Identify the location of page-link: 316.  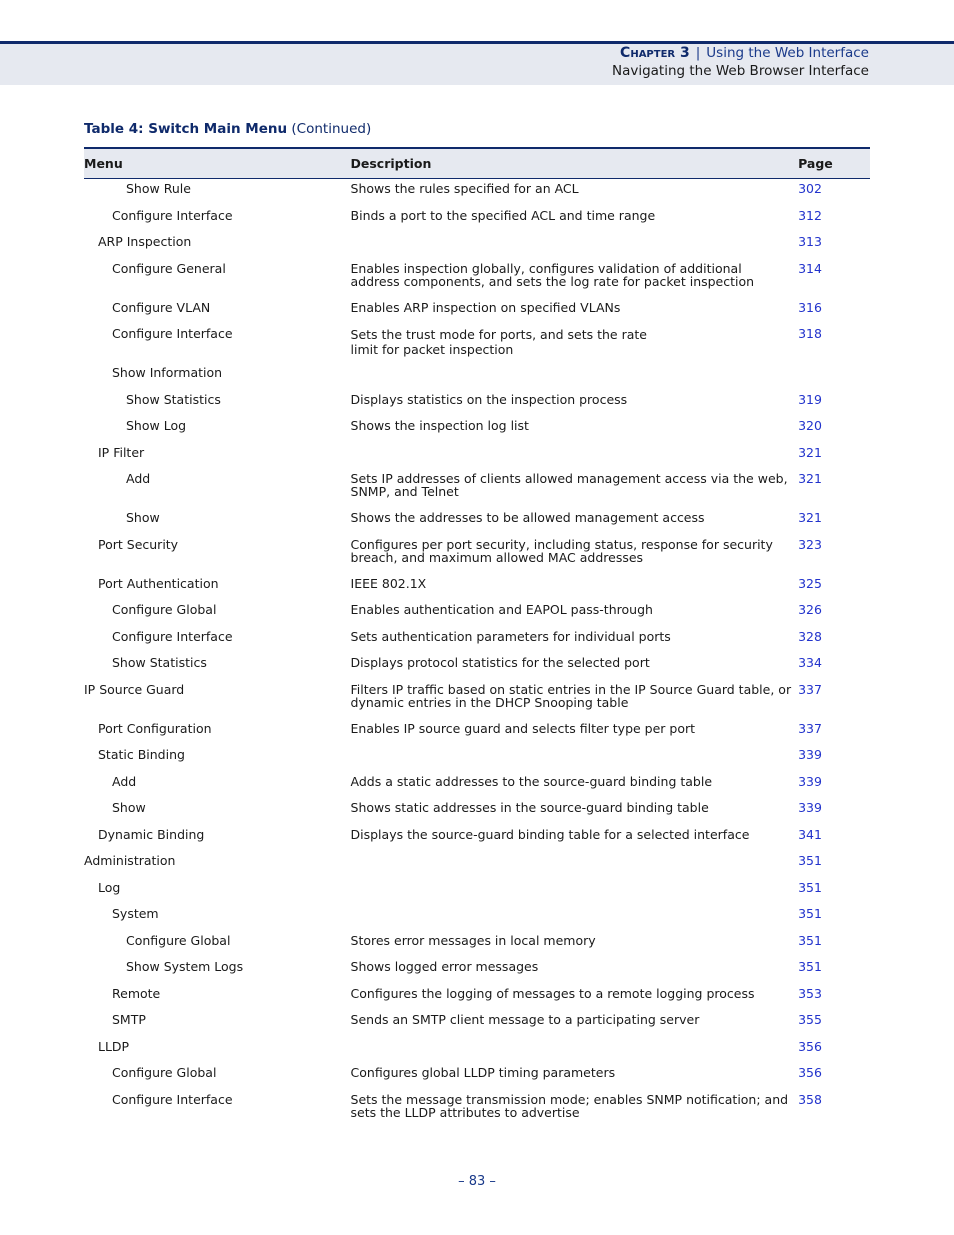
(834, 311).